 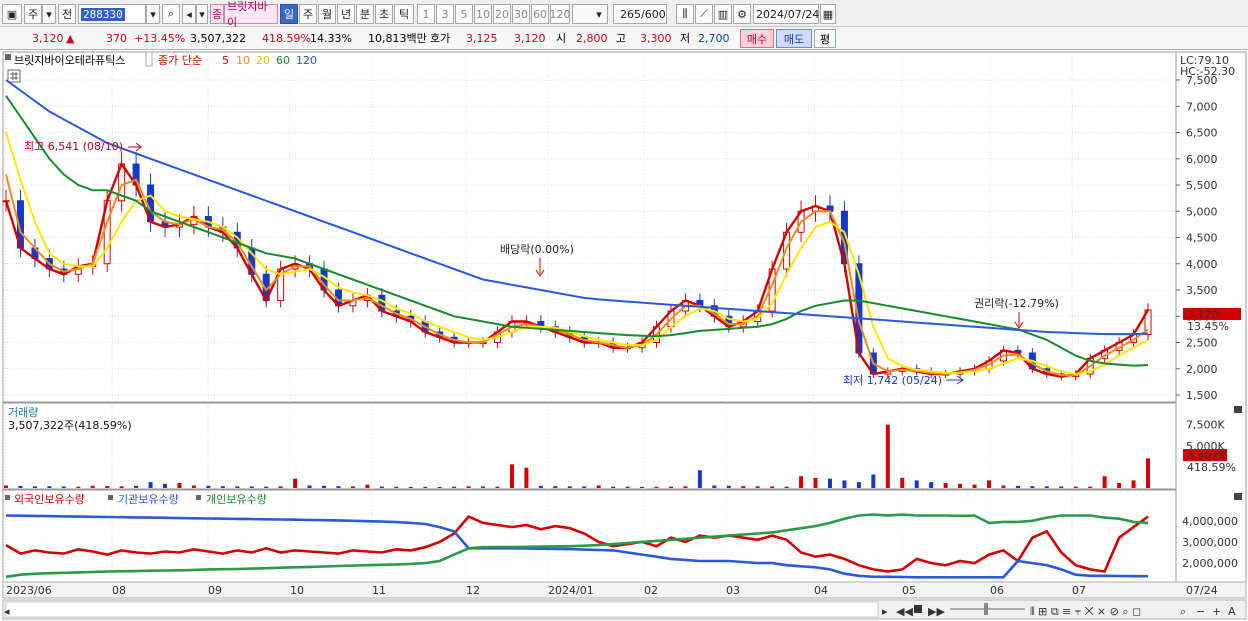 What do you see at coordinates (904, 611) in the screenshot?
I see `rewind-icon: ◀◀` at bounding box center [904, 611].